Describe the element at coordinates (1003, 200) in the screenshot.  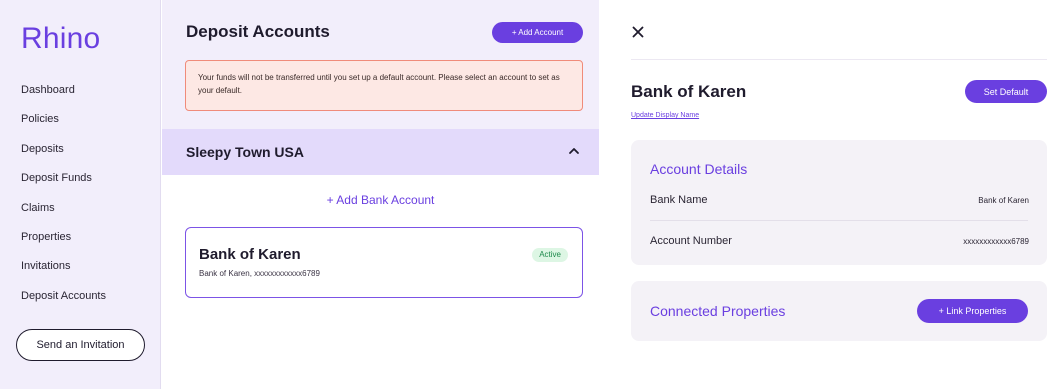
I see `bank-name-value: Bank of Karen` at that location.